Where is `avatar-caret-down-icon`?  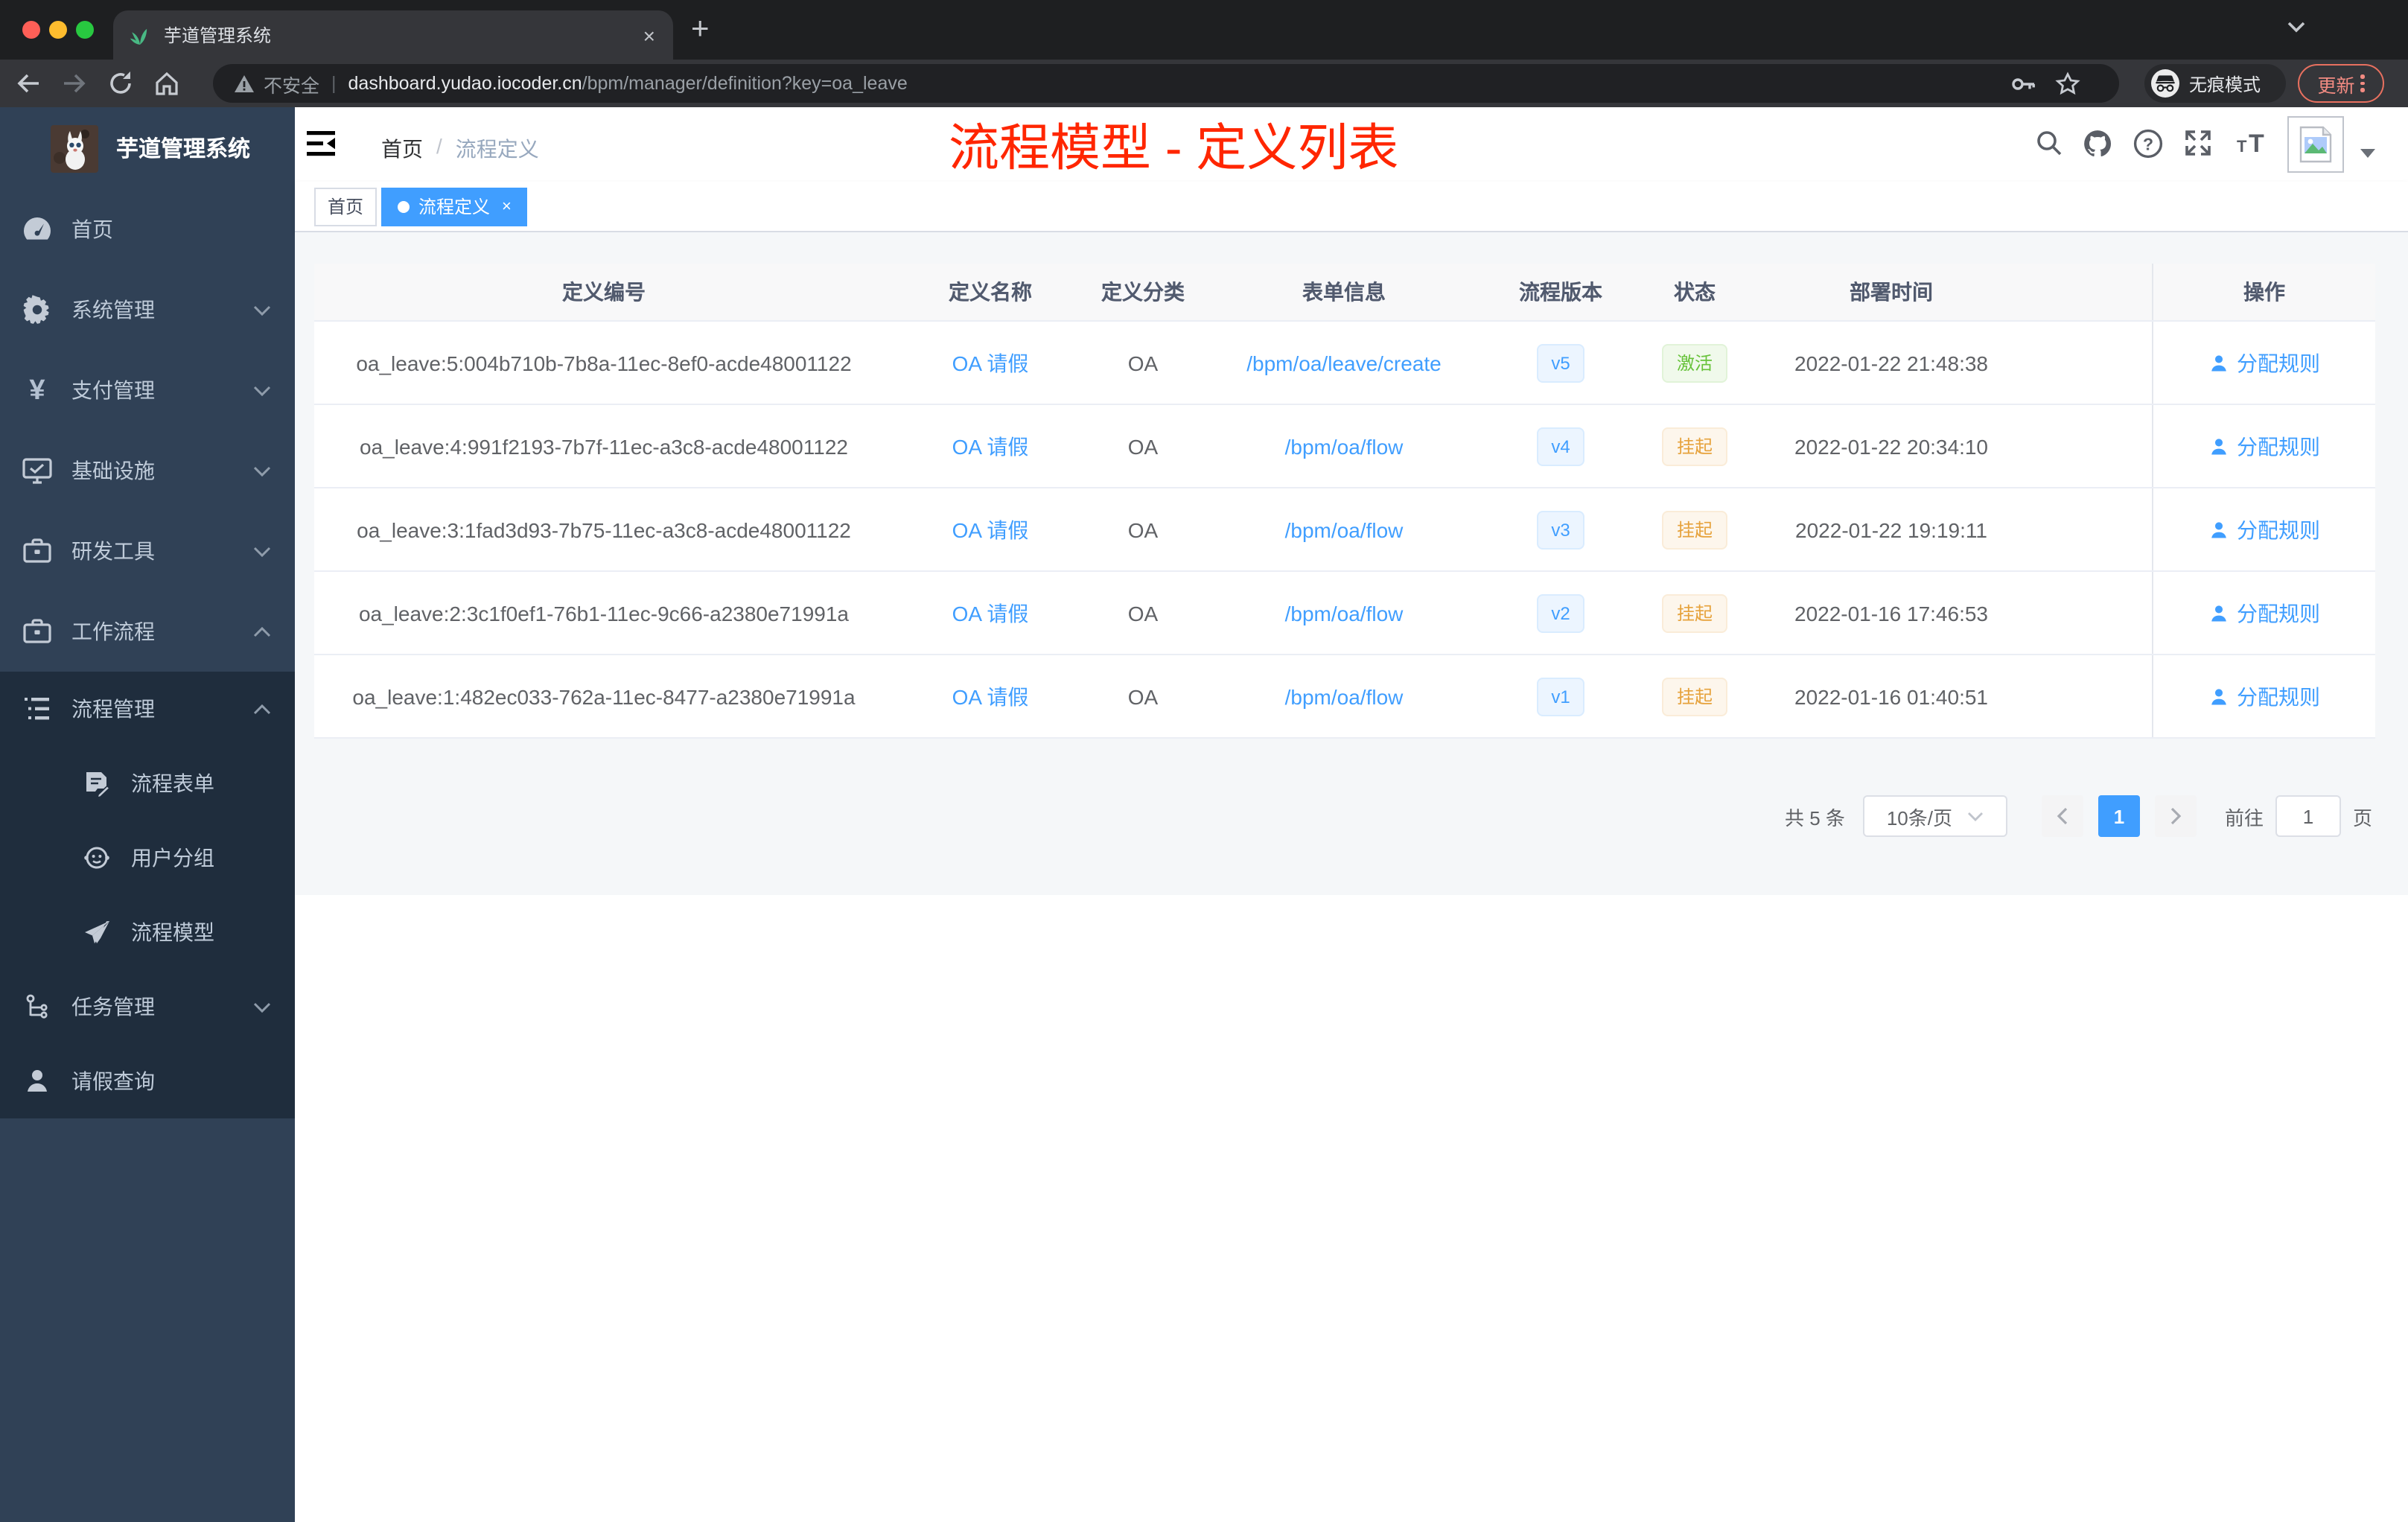 avatar-caret-down-icon is located at coordinates (2367, 153).